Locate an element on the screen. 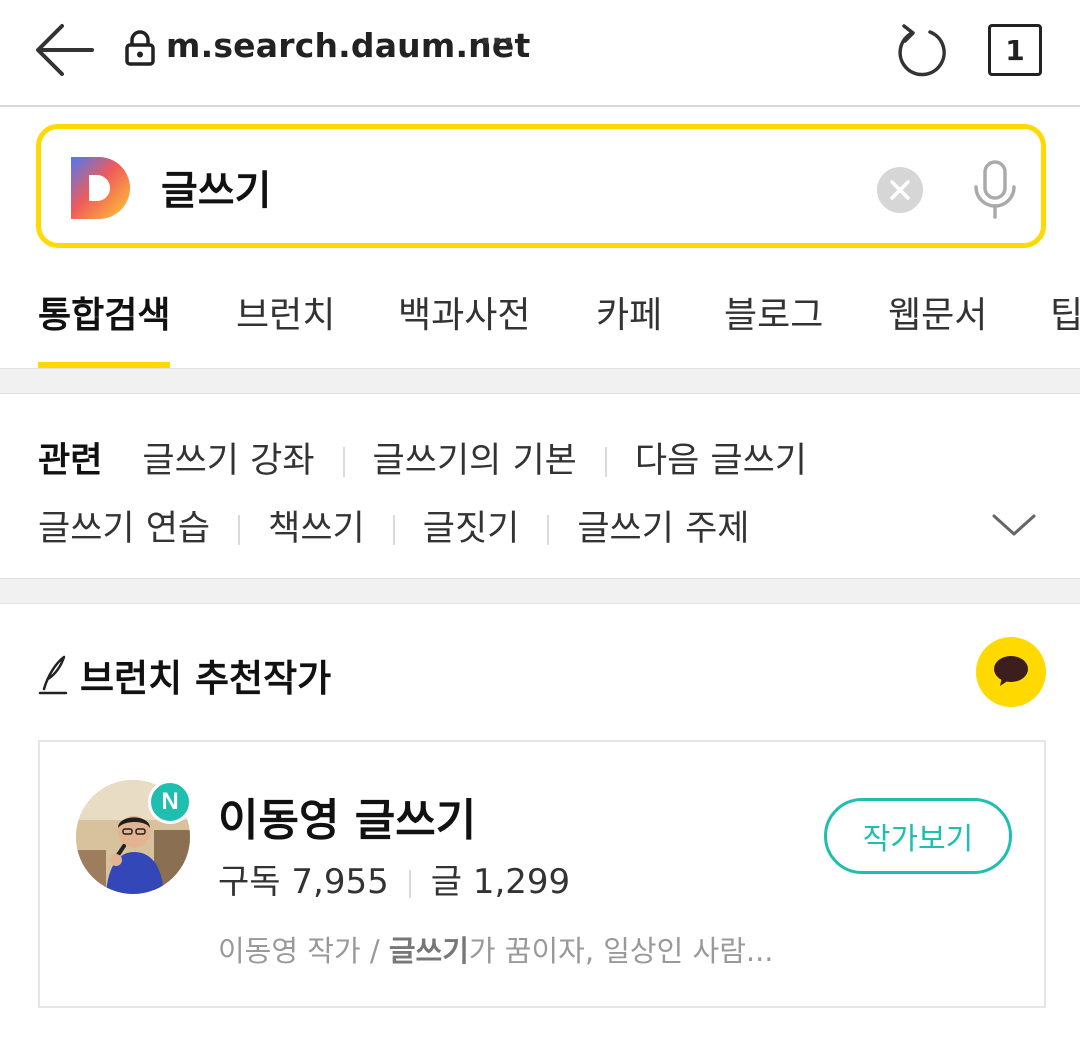 This screenshot has width=1080, height=1059. search-box is located at coordinates (541, 186).